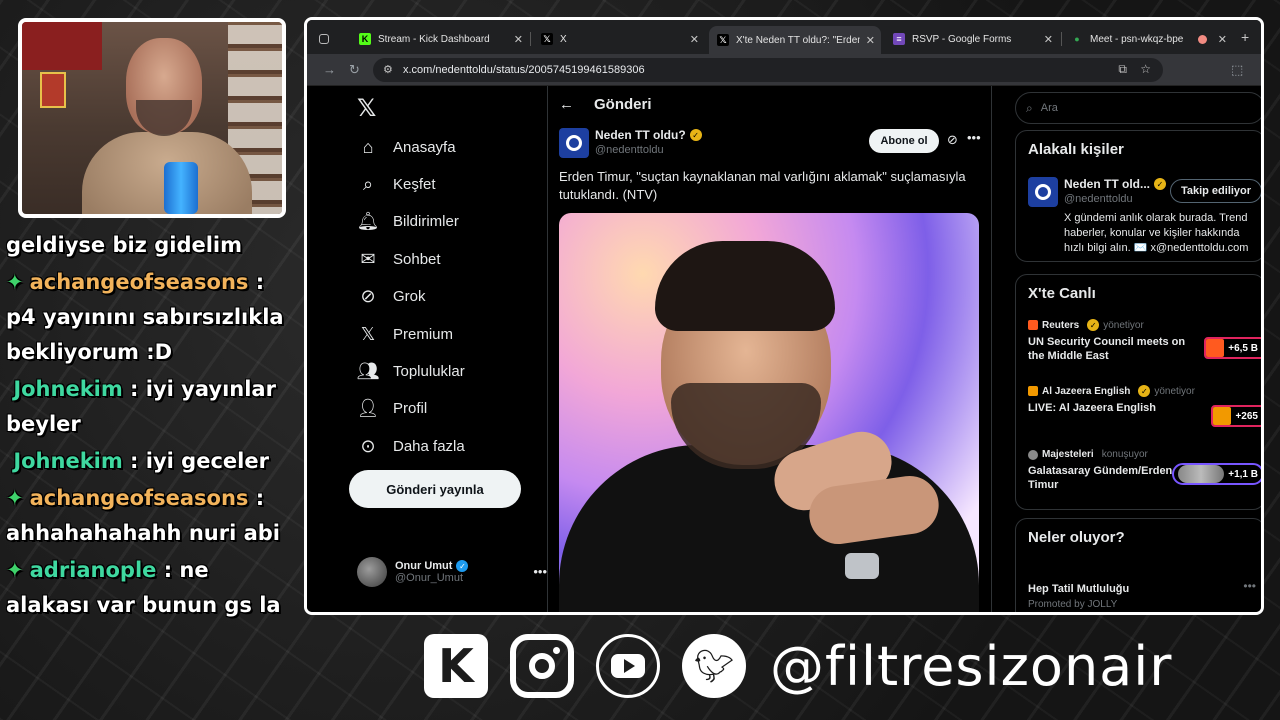 This screenshot has width=1280, height=720. What do you see at coordinates (798, 40) in the screenshot?
I see `tab-title: X'te Neden TT oldu?: "Erden` at bounding box center [798, 40].